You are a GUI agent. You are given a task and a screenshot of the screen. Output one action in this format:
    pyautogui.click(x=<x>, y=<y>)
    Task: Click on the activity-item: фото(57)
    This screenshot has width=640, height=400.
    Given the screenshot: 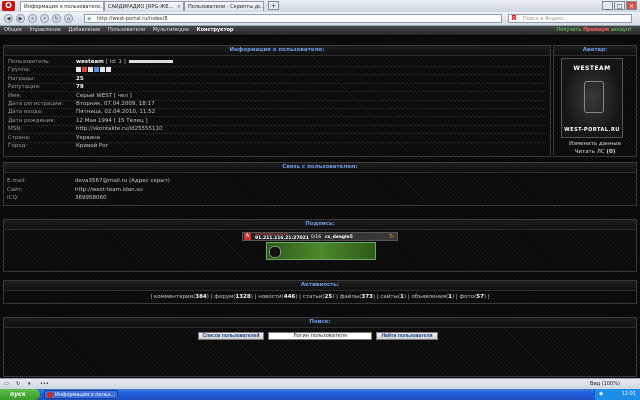 What is the action you would take?
    pyautogui.click(x=473, y=297)
    